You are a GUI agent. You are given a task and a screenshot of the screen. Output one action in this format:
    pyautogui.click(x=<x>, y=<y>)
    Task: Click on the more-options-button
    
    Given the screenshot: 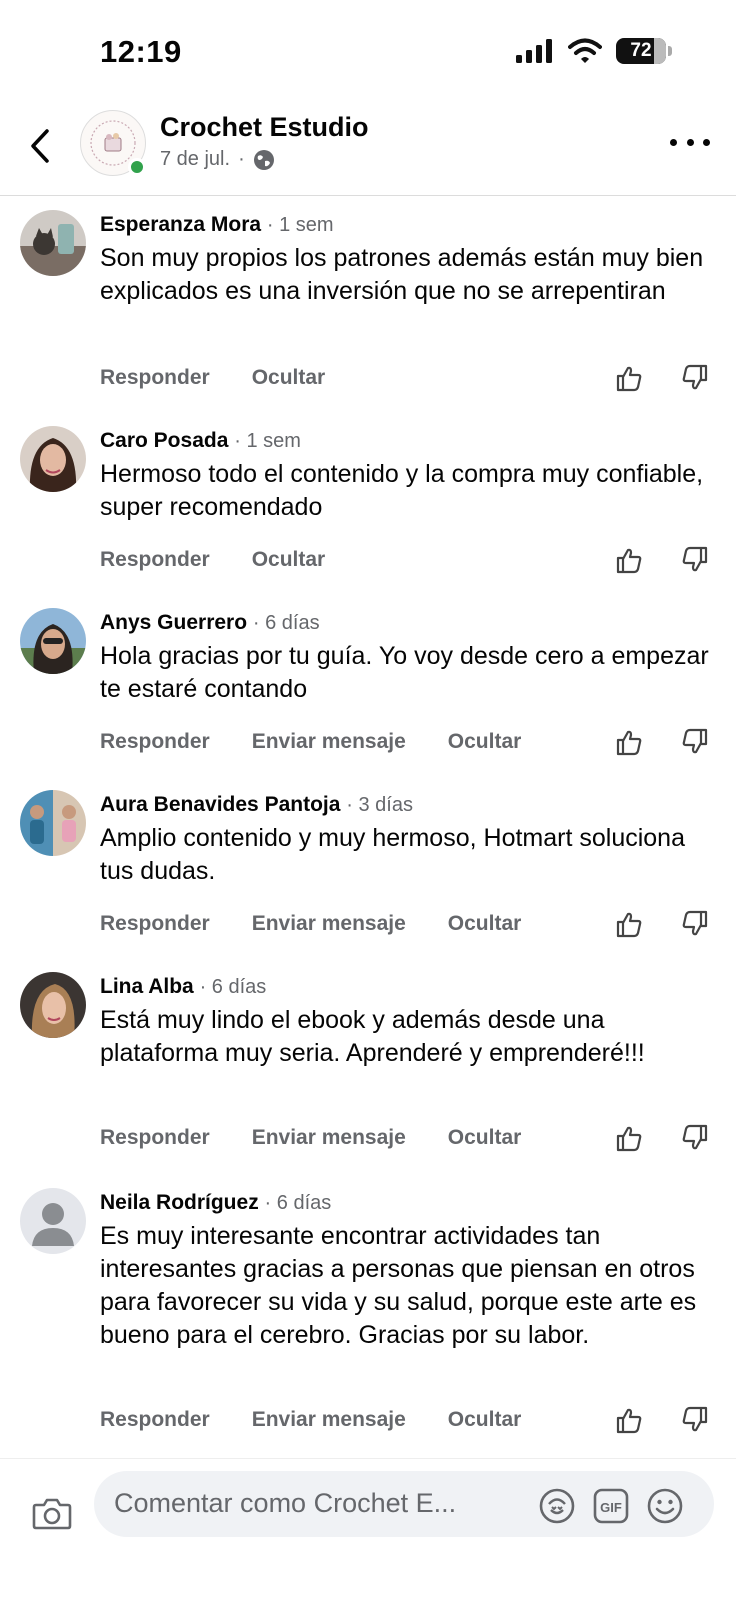 What is the action you would take?
    pyautogui.click(x=690, y=142)
    